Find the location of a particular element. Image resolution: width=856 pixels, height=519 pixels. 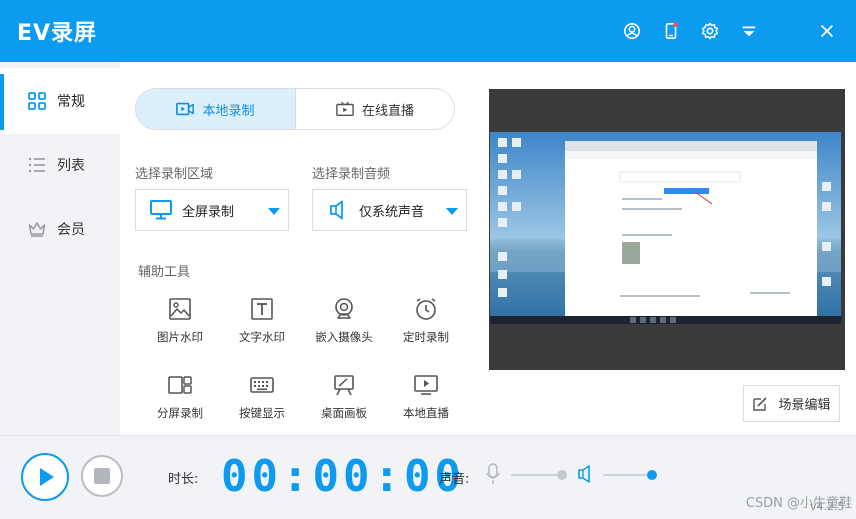

record-area-label: 选择录制区域 is located at coordinates (174, 174).